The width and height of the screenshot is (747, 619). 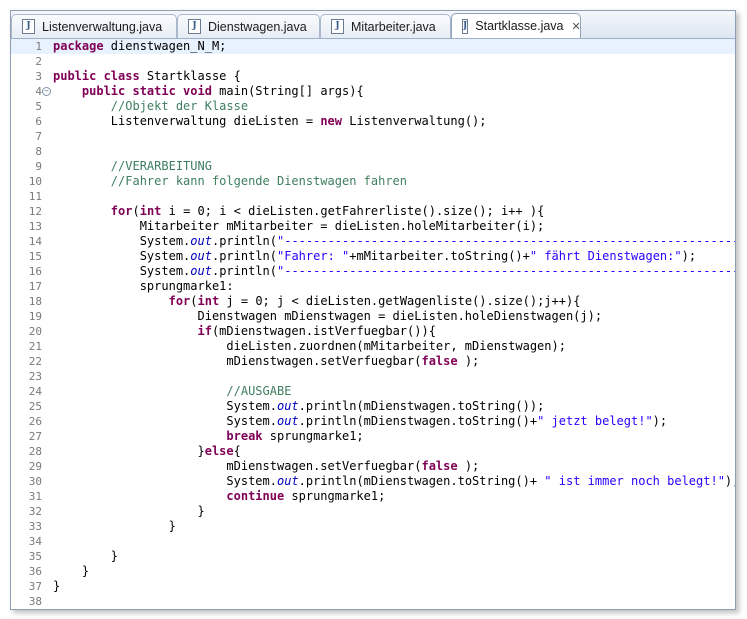 What do you see at coordinates (373, 541) in the screenshot?
I see `code-line: 34` at bounding box center [373, 541].